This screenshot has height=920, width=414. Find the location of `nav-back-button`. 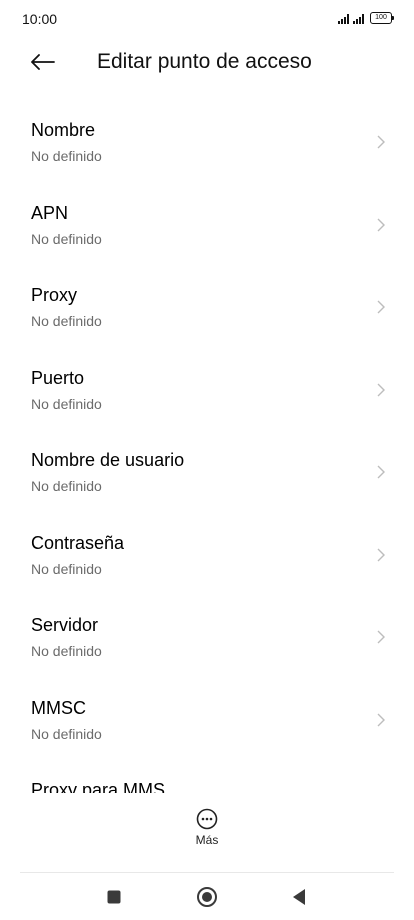

nav-back-button is located at coordinates (299, 897).